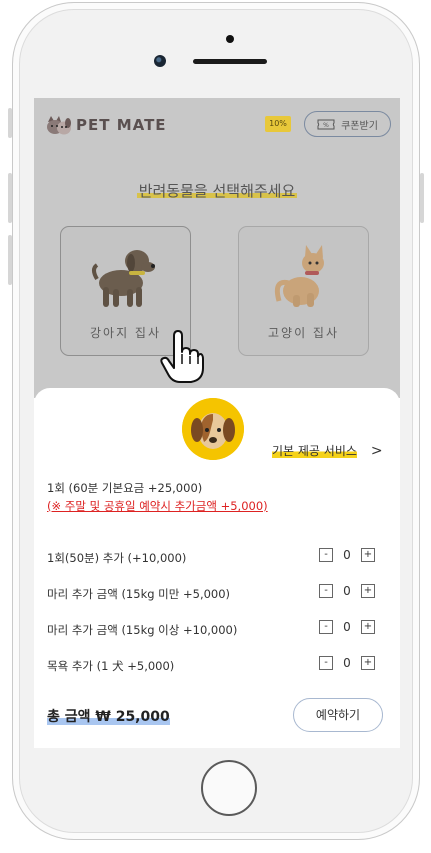 Image resolution: width=431 pixels, height=853 pixels. Describe the element at coordinates (217, 666) in the screenshot. I see `option-row-bath: 목욕 추가 (1 犬 +5,000) - 0 +` at that location.